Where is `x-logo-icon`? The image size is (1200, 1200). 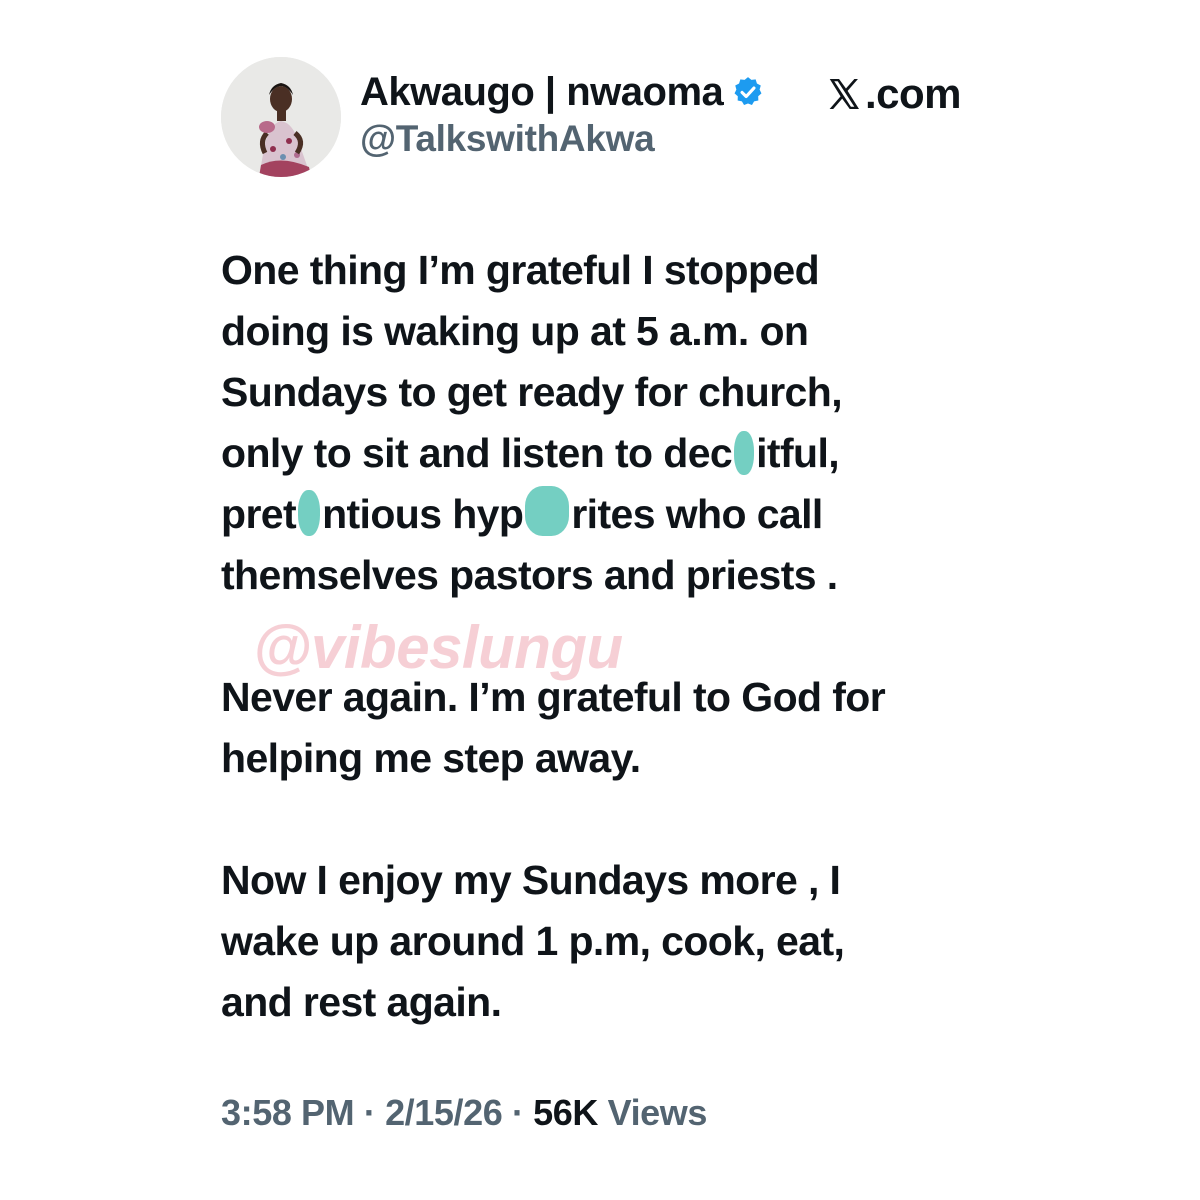
x-logo-icon is located at coordinates (844, 94).